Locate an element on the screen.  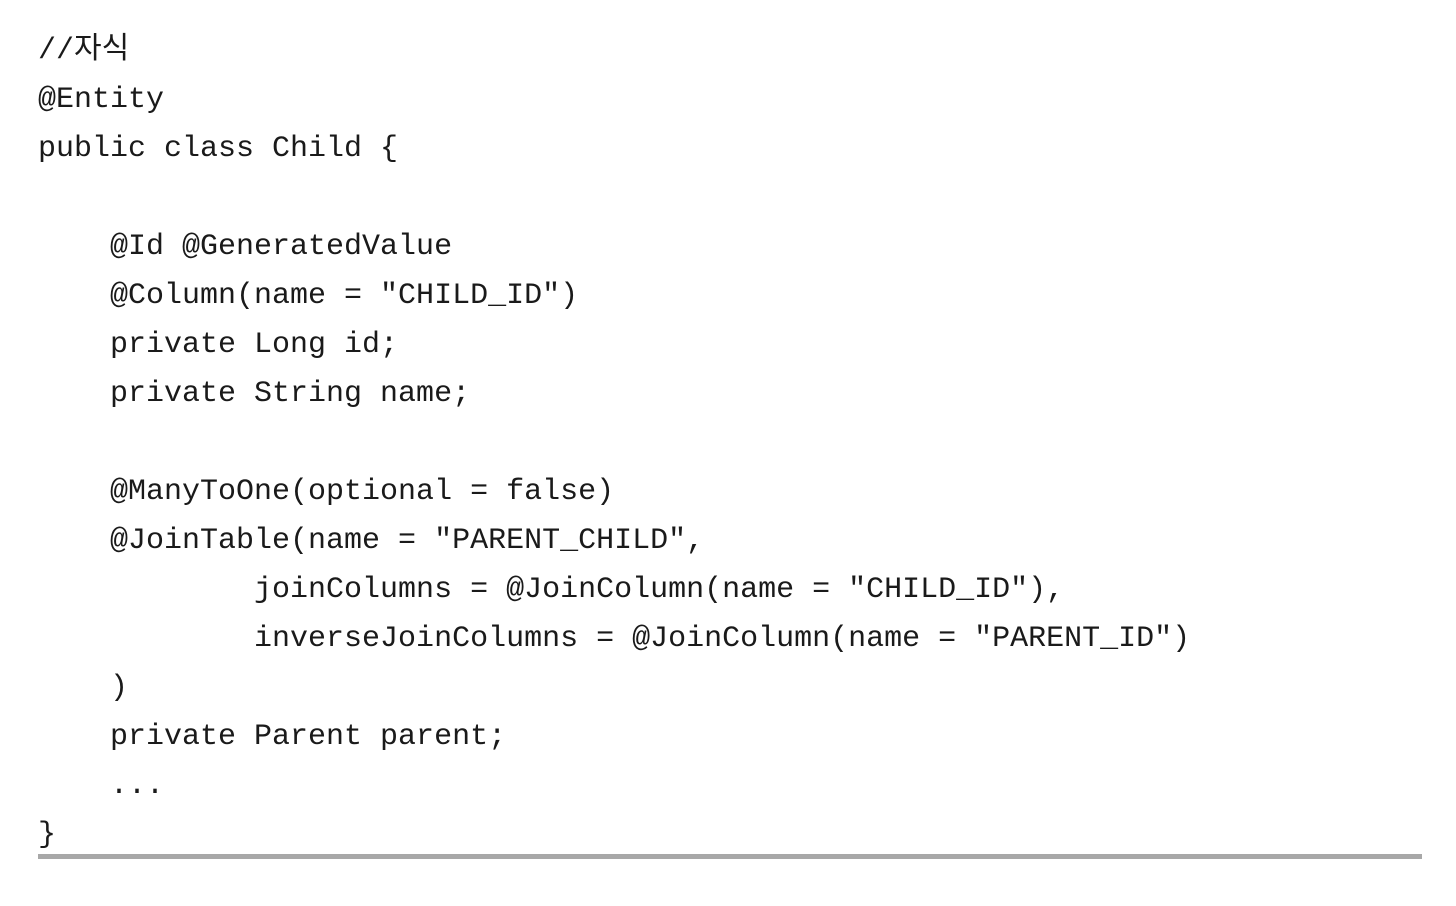
code-line: public class Child { is located at coordinates (218, 149).